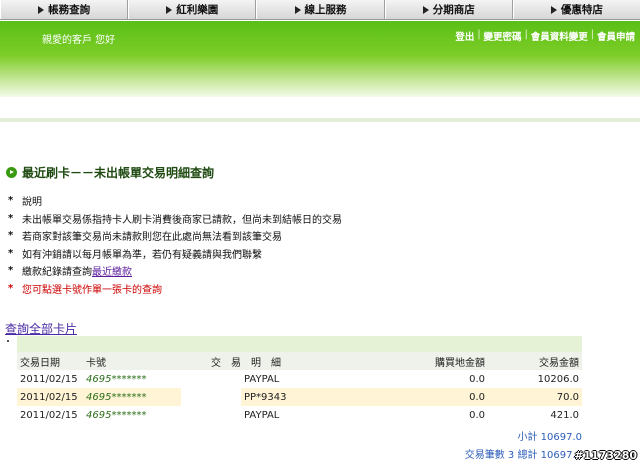  I want to click on subtotal-line: 小計 10697.0, so click(549, 435).